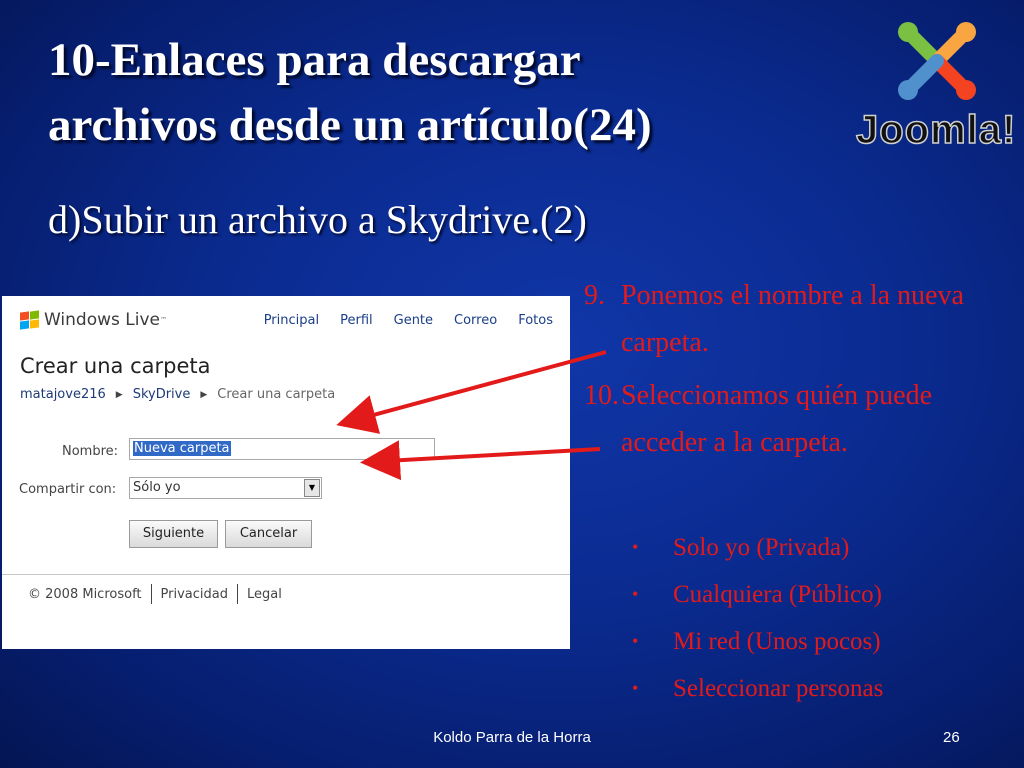 This screenshot has height=768, width=1024. I want to click on top-nav: Principal Perfil Gente Correo Fotos, so click(408, 320).